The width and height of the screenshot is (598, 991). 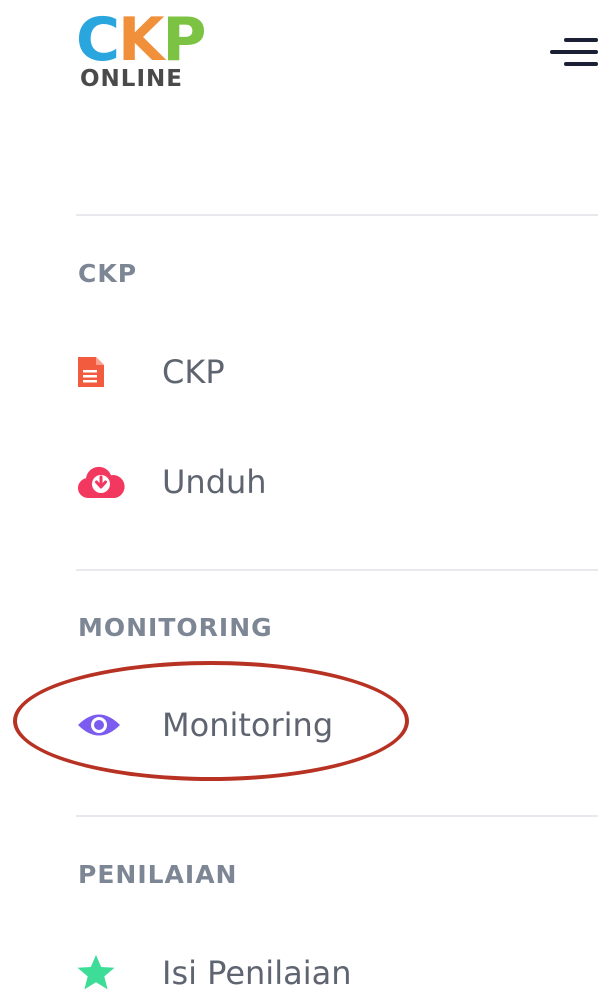 I want to click on menu-item-isi-penilaian: Isi Penilaian, so click(x=311, y=967).